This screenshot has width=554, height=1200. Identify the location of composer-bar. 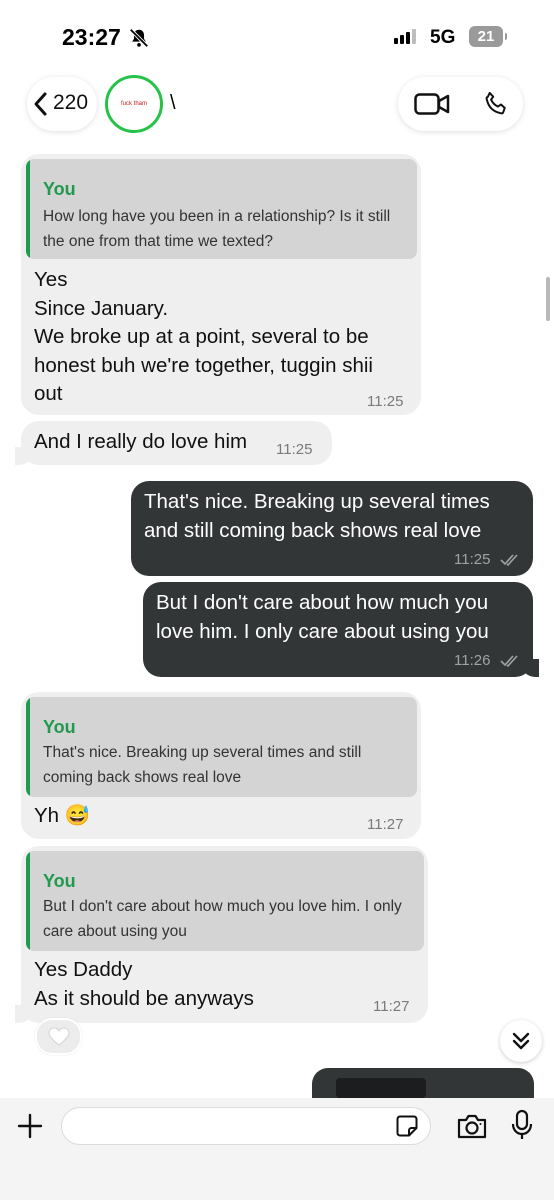
(277, 1149).